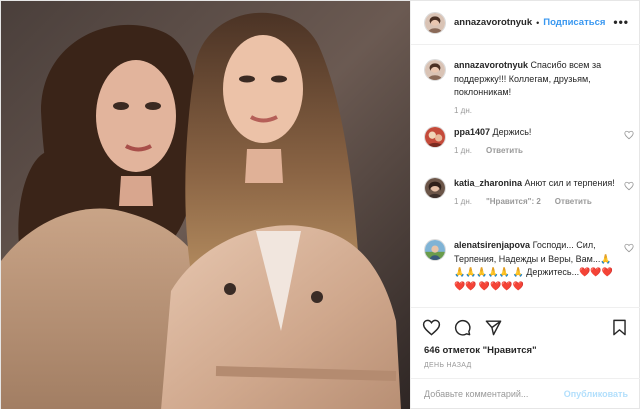  What do you see at coordinates (545, 201) in the screenshot?
I see `comment-meta: 1 дн. "Нравится": 2 Ответить` at bounding box center [545, 201].